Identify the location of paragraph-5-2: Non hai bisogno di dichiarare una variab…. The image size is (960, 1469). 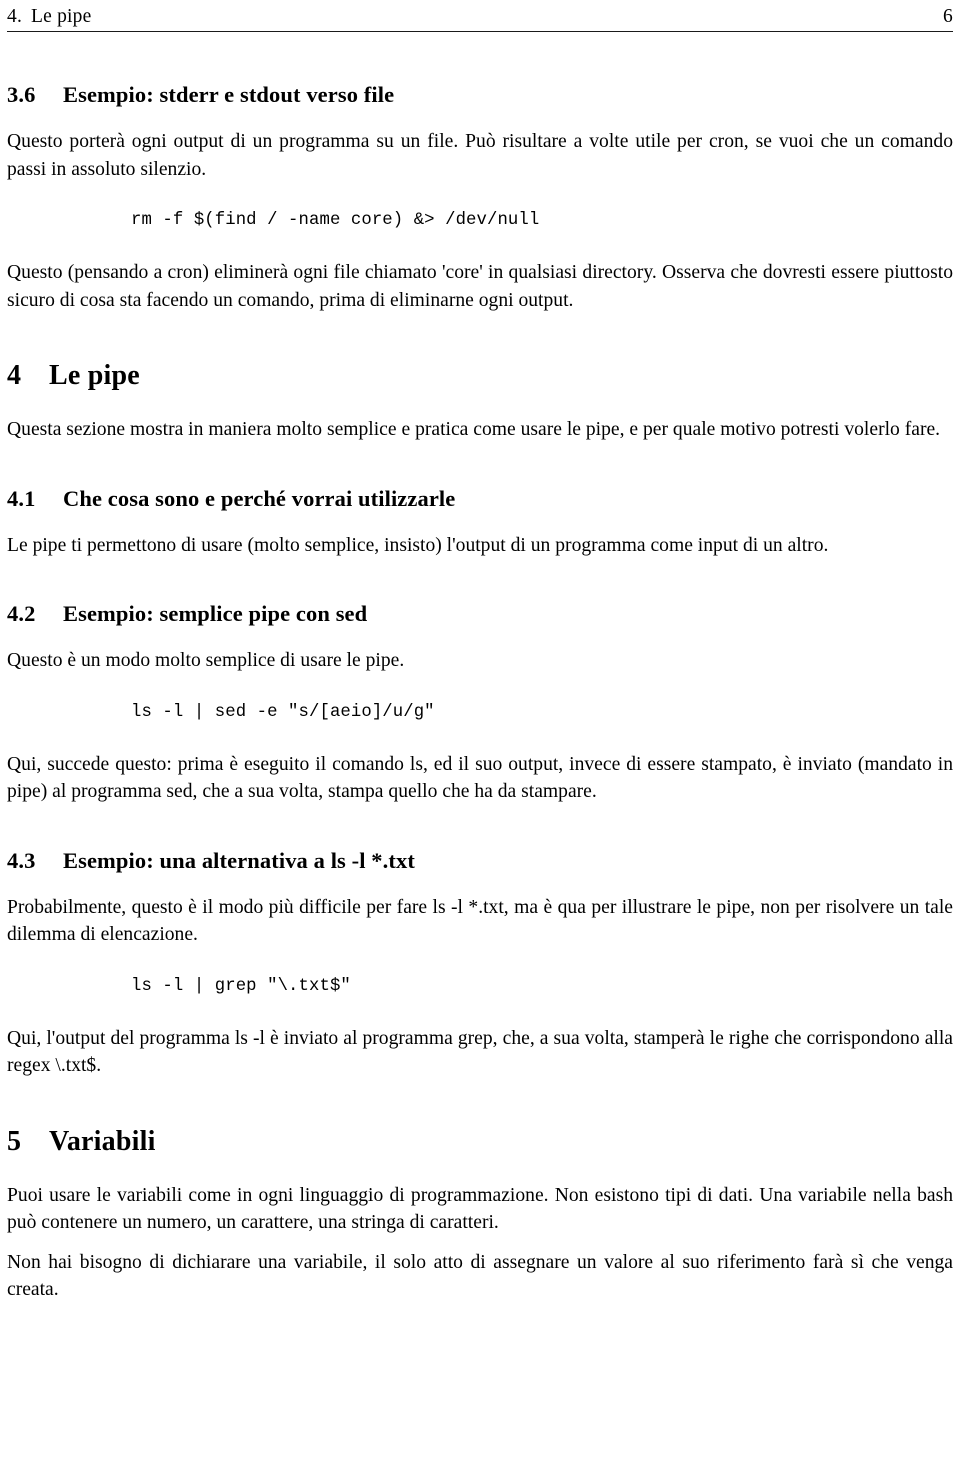
(480, 1276).